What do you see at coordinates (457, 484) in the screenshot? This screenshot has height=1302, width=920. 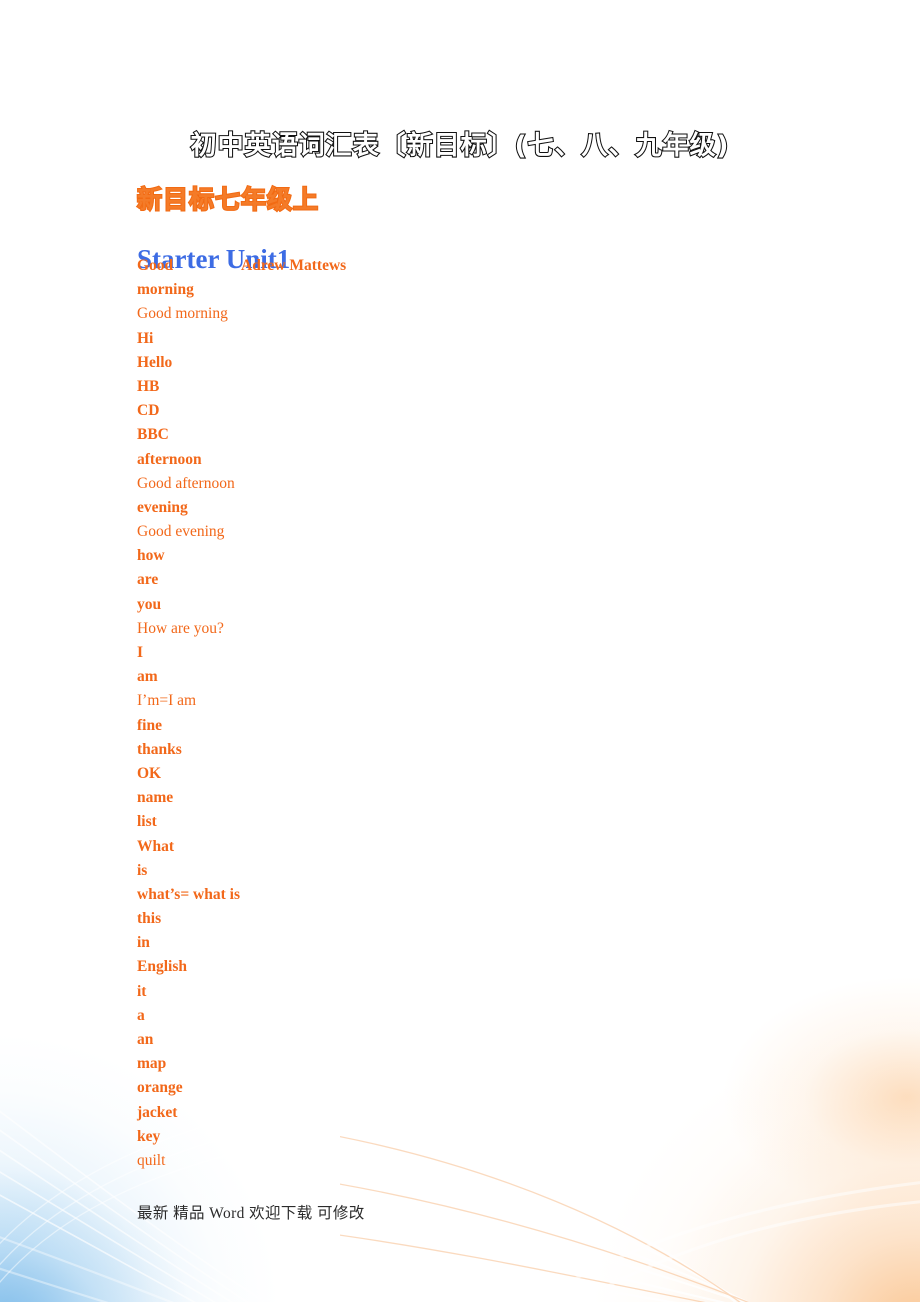 I see `vocab-row: Good afternoon` at bounding box center [457, 484].